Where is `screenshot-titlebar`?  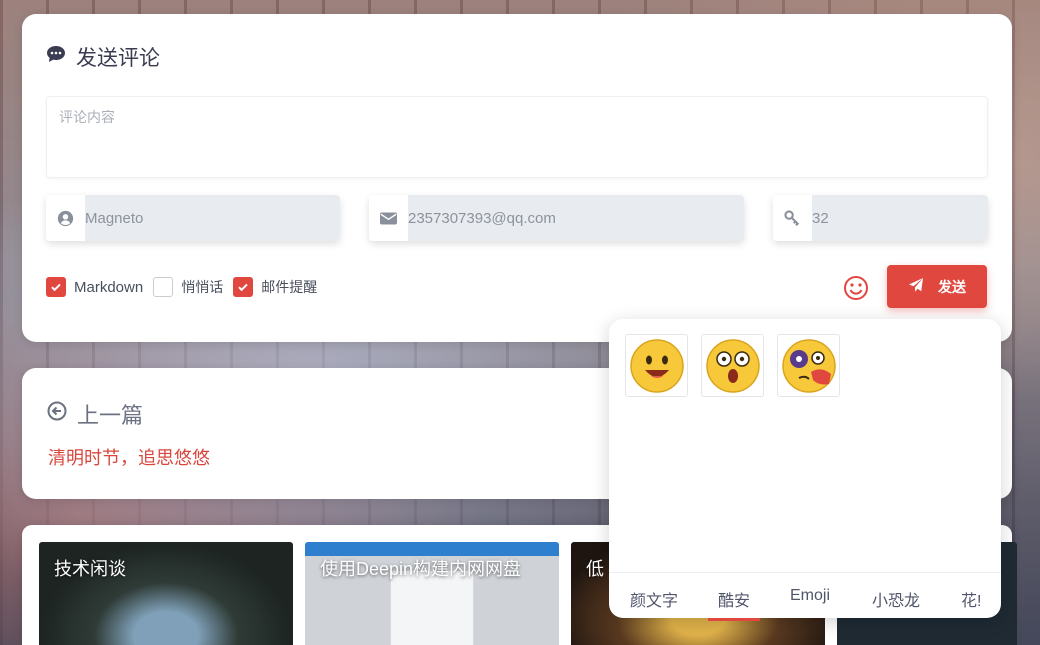
screenshot-titlebar is located at coordinates (432, 549).